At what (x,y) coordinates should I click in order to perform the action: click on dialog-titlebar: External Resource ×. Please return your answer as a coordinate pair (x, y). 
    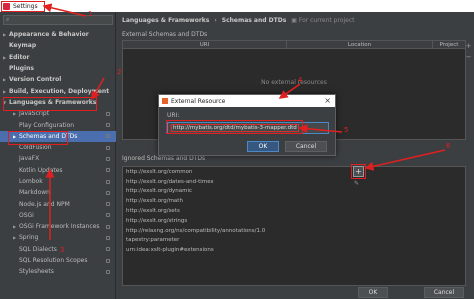
    Looking at the image, I should click on (247, 101).